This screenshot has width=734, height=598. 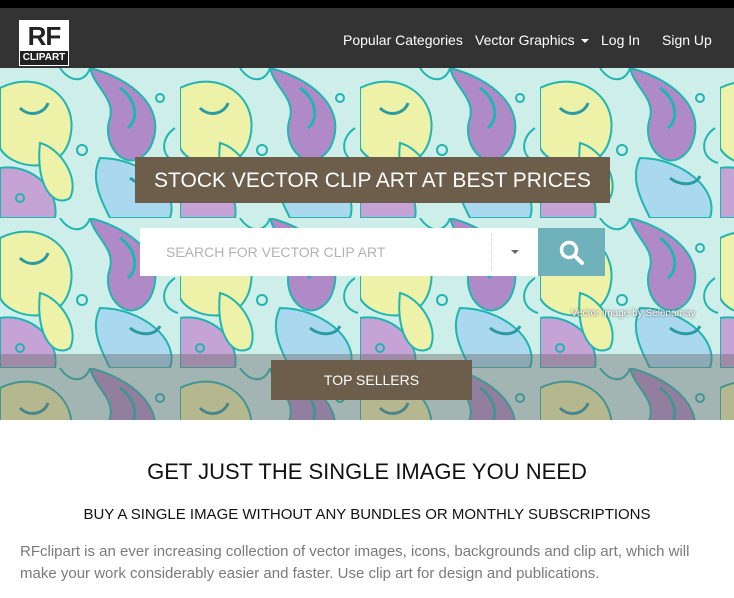 I want to click on image-credit: Vector image by Selenamay, so click(x=633, y=313).